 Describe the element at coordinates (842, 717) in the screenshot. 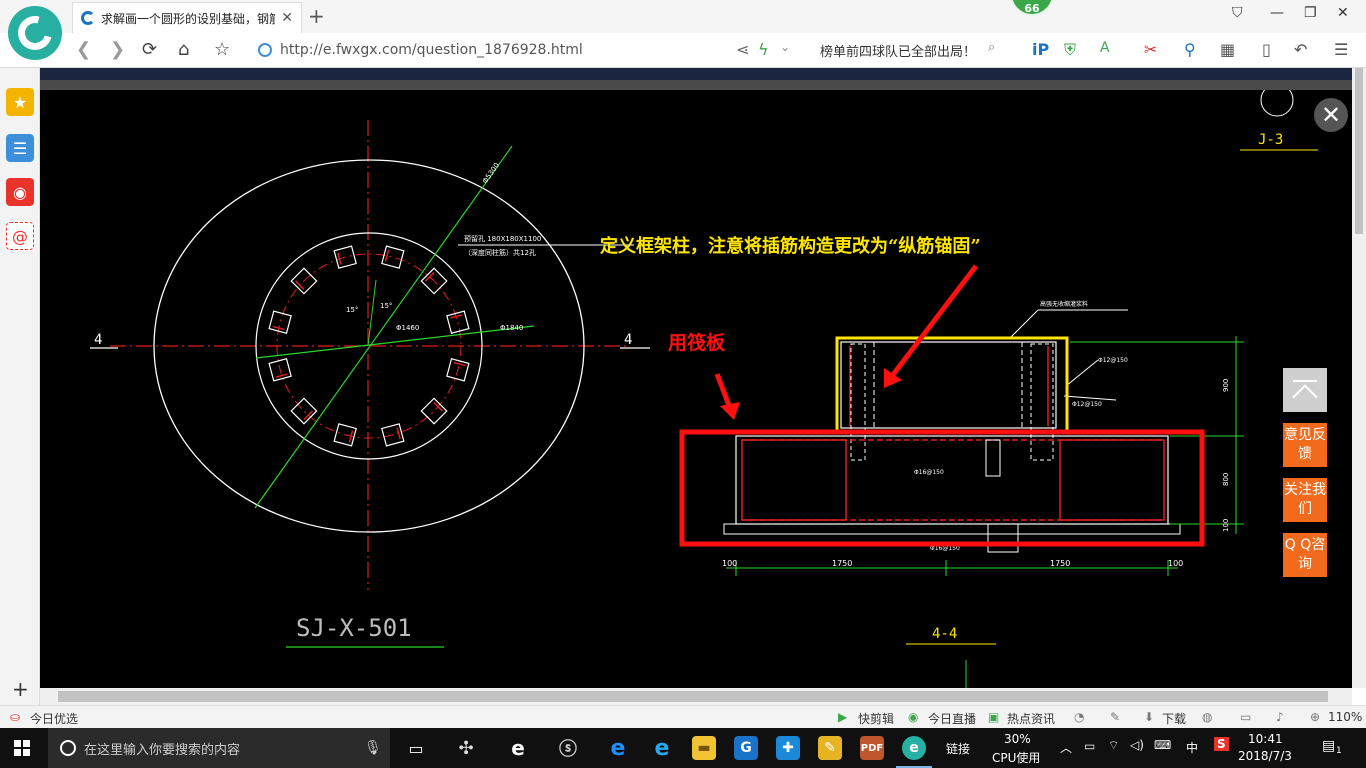

I see `video-edit-icon: ▶` at that location.